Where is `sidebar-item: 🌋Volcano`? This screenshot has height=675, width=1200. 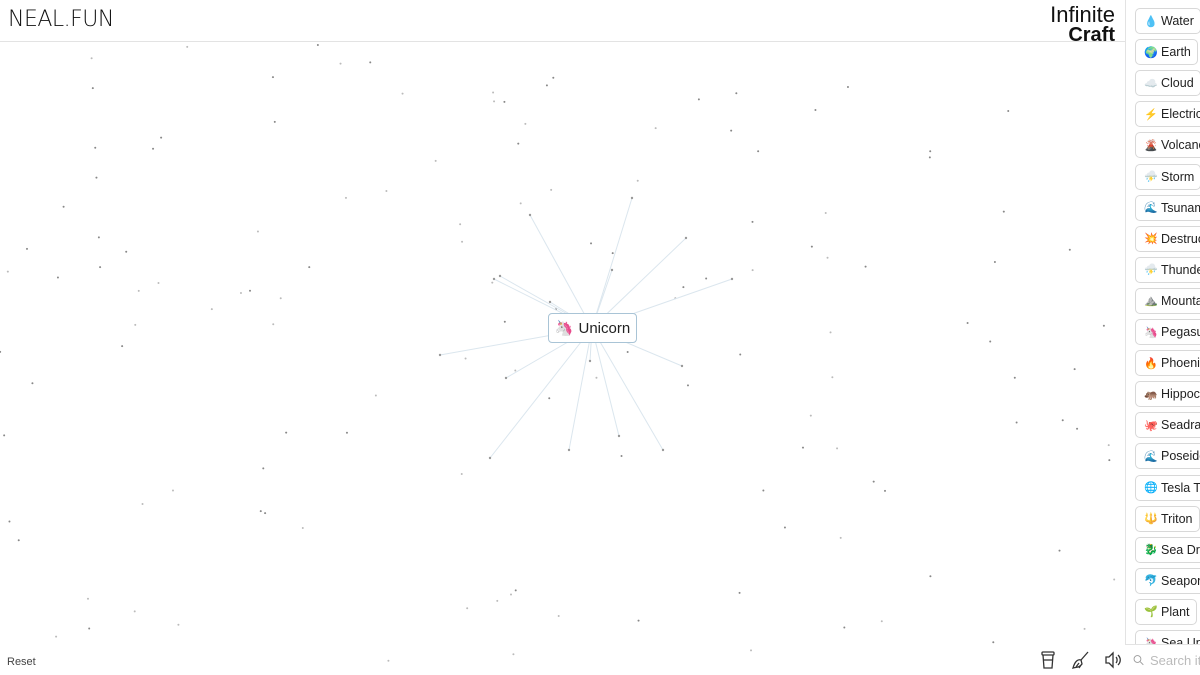
sidebar-item: 🌋Volcano is located at coordinates (1167, 145).